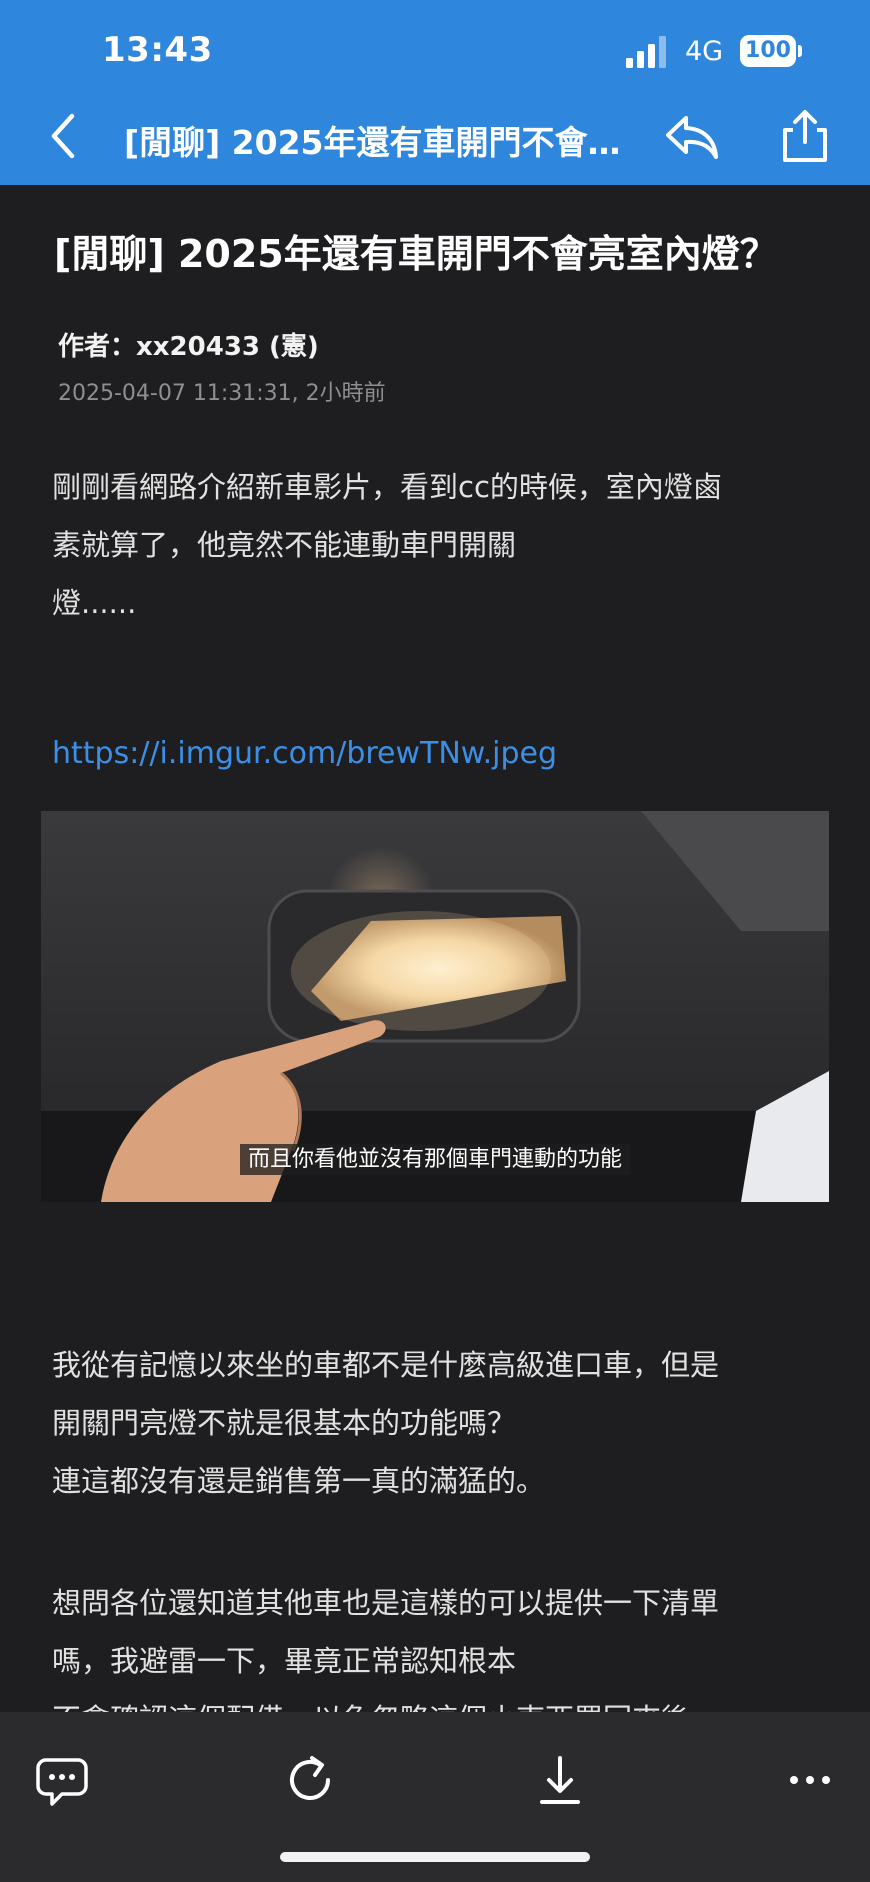  I want to click on top-bar: 13:43 4G 100 [閒聊] 2025年還有車開門不會亮室內燈？, so click(435, 92).